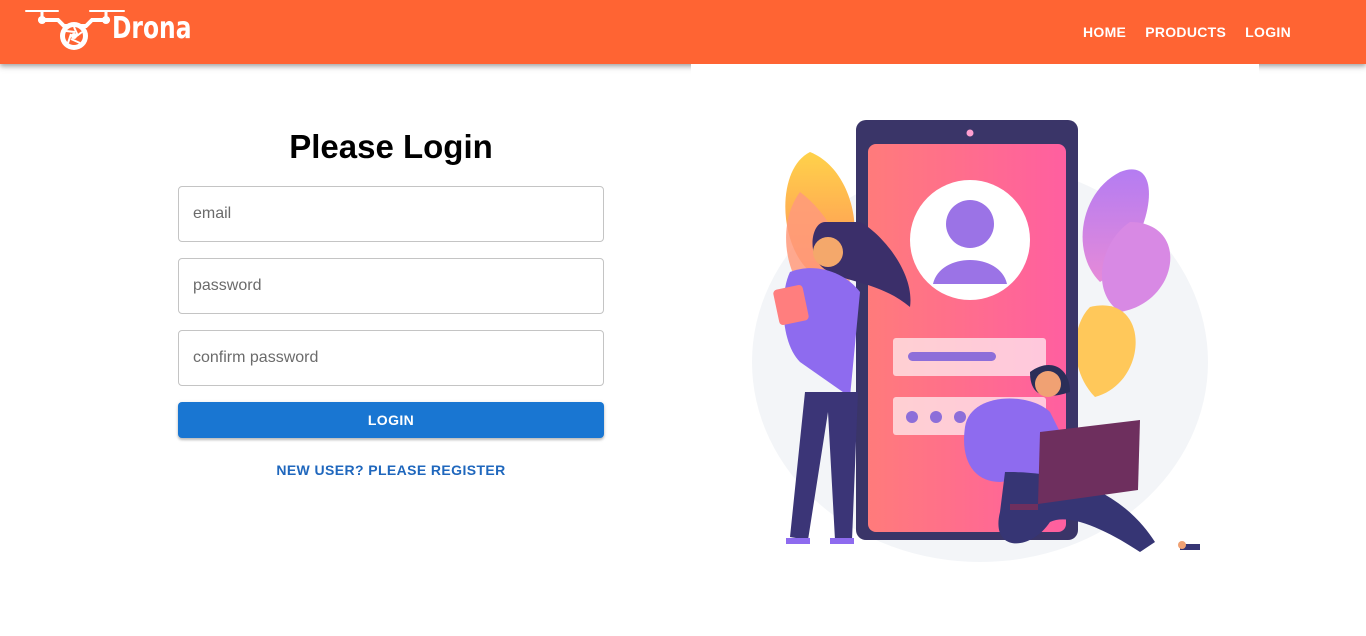  I want to click on page-title: Please Login, so click(391, 146).